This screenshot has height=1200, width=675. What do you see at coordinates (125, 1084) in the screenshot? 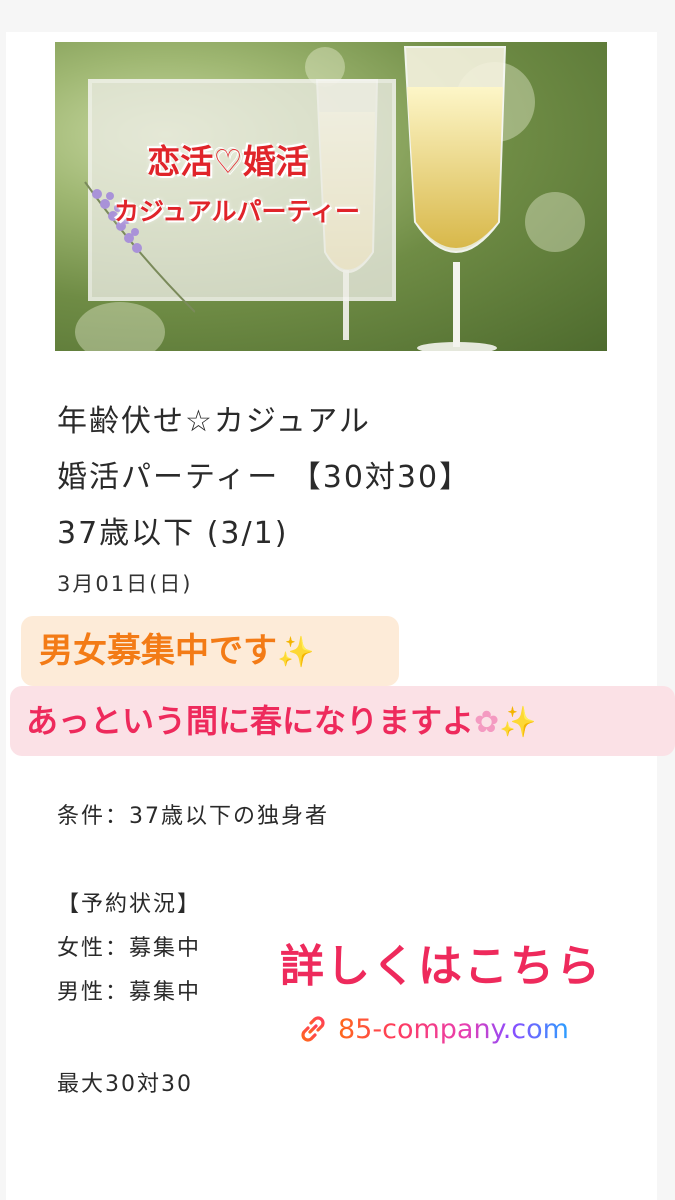
I see `capacity-text: 最大30対30` at bounding box center [125, 1084].